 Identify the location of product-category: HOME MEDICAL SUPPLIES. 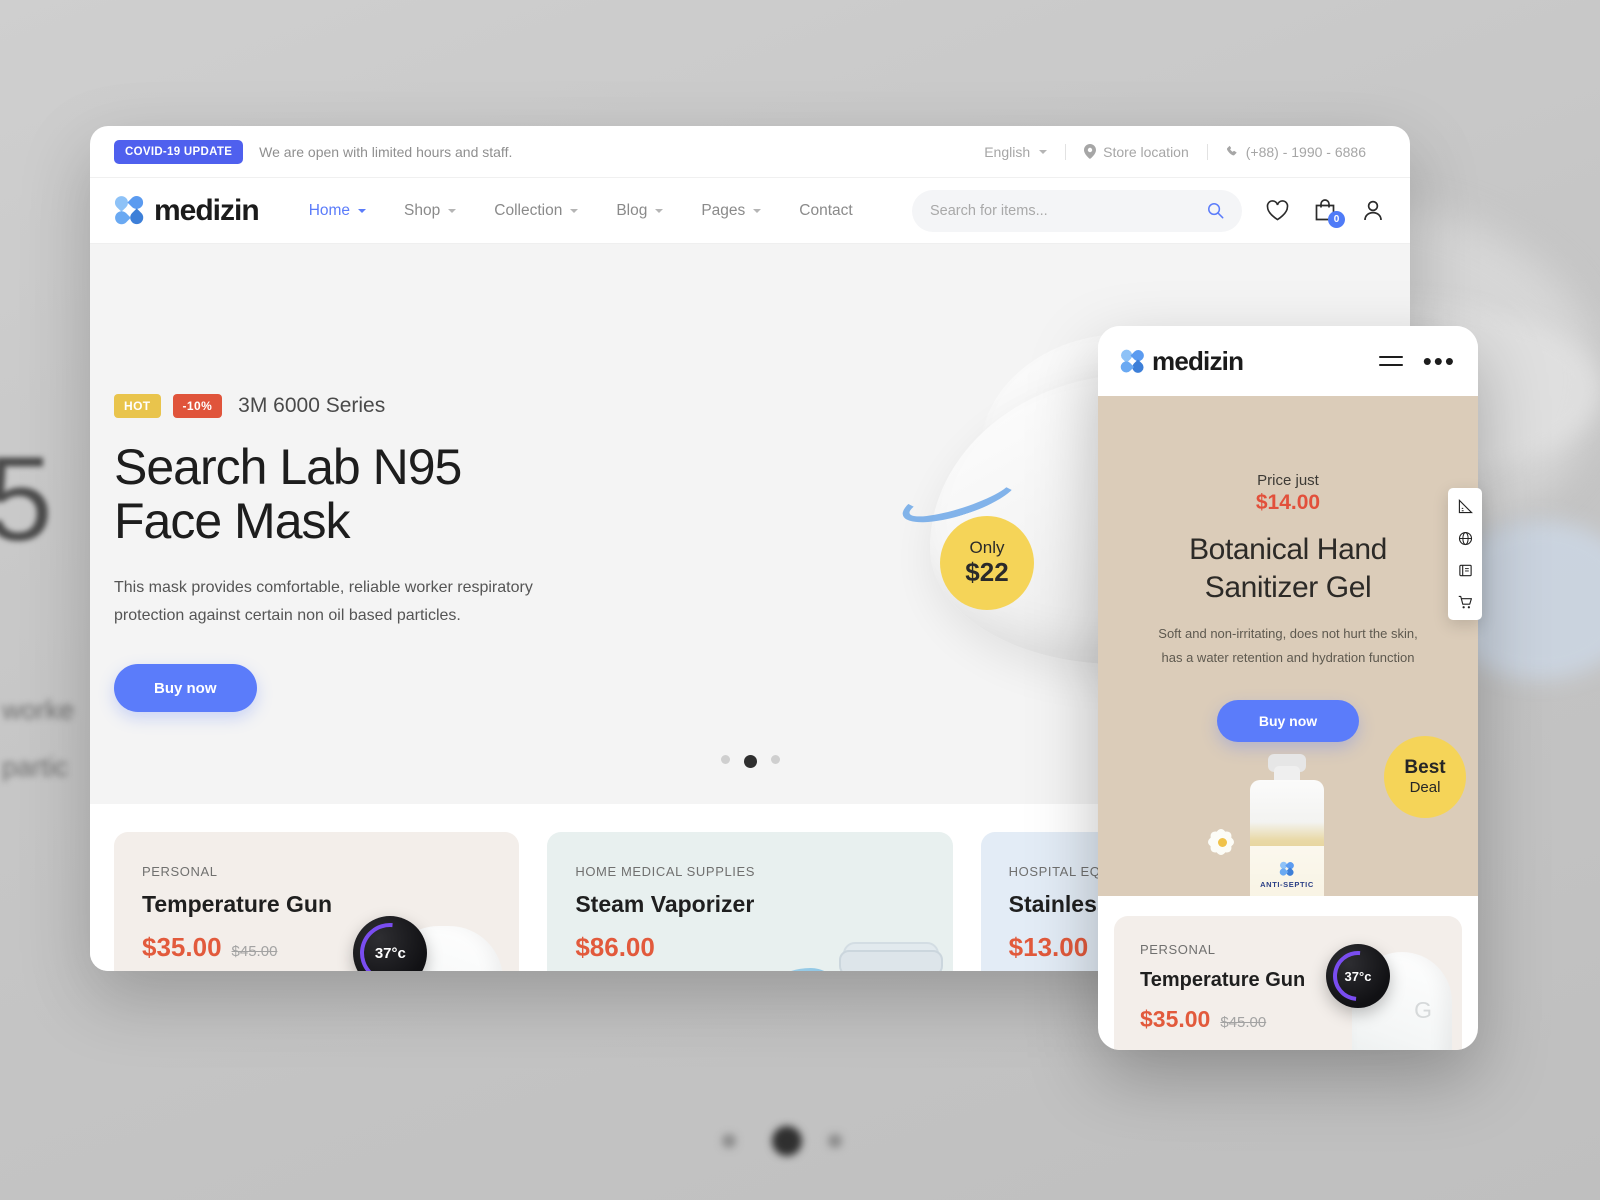
(665, 871).